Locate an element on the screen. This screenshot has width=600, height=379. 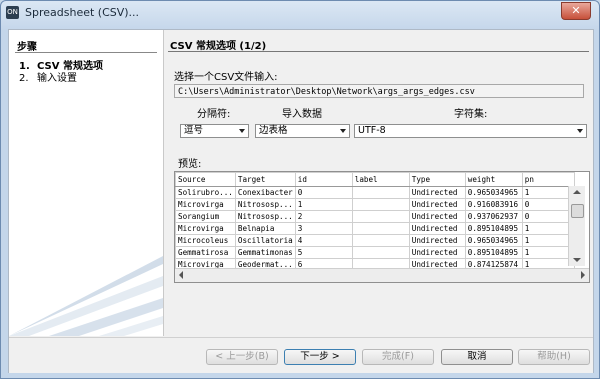
help-button: 帮助(H) is located at coordinates (554, 357).